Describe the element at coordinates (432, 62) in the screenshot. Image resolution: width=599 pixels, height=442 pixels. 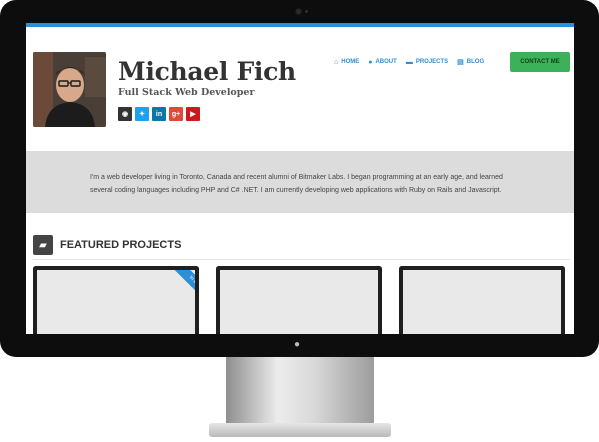
I see `nav-projects-label: PROJECTS` at that location.